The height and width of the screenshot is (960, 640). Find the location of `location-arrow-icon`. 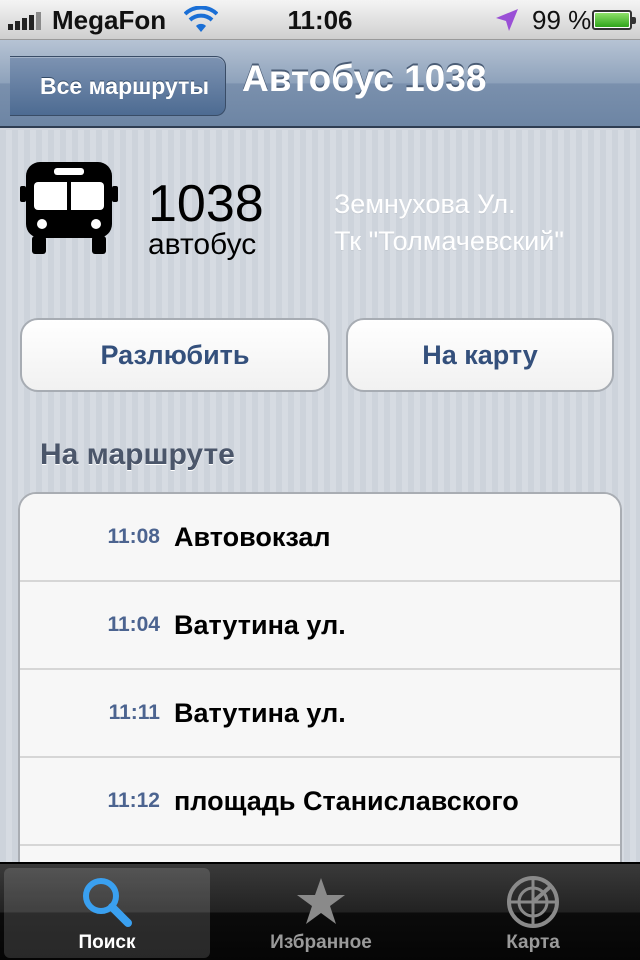

location-arrow-icon is located at coordinates (507, 20).